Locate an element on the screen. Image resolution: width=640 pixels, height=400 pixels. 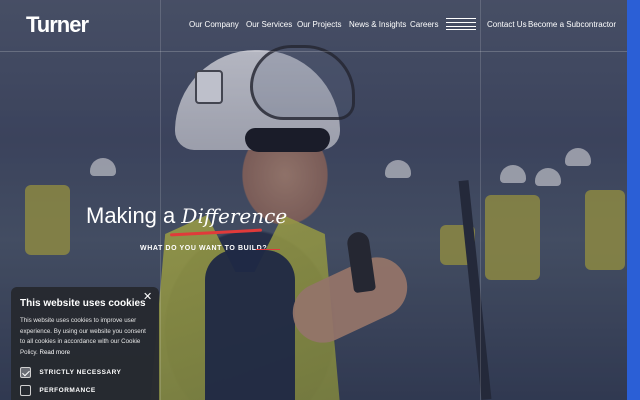
checkbox-unchecked is located at coordinates (25, 390).